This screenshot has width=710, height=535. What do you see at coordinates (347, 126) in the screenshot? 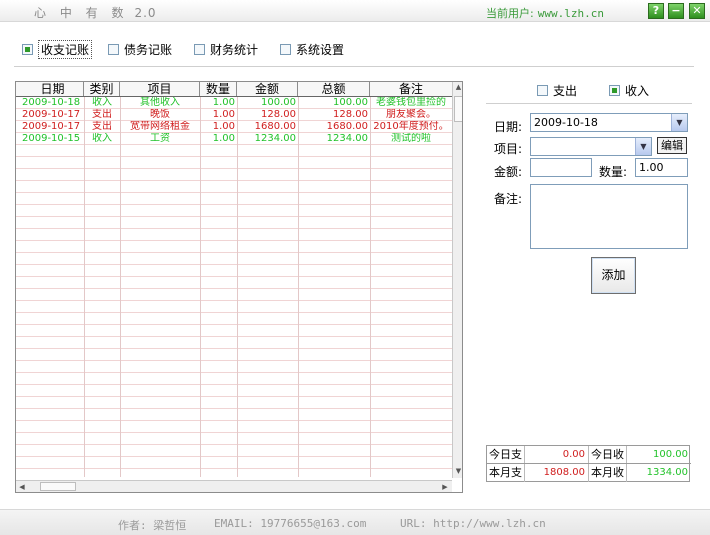
I see `cell-total: 1680.00` at bounding box center [347, 126].